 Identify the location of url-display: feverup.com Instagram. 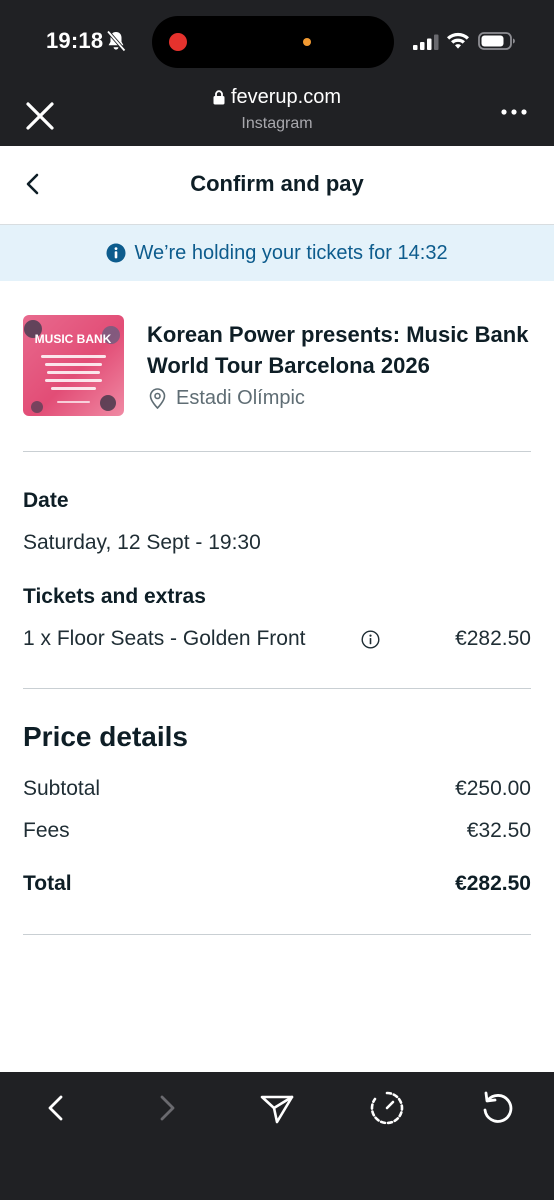
(277, 109).